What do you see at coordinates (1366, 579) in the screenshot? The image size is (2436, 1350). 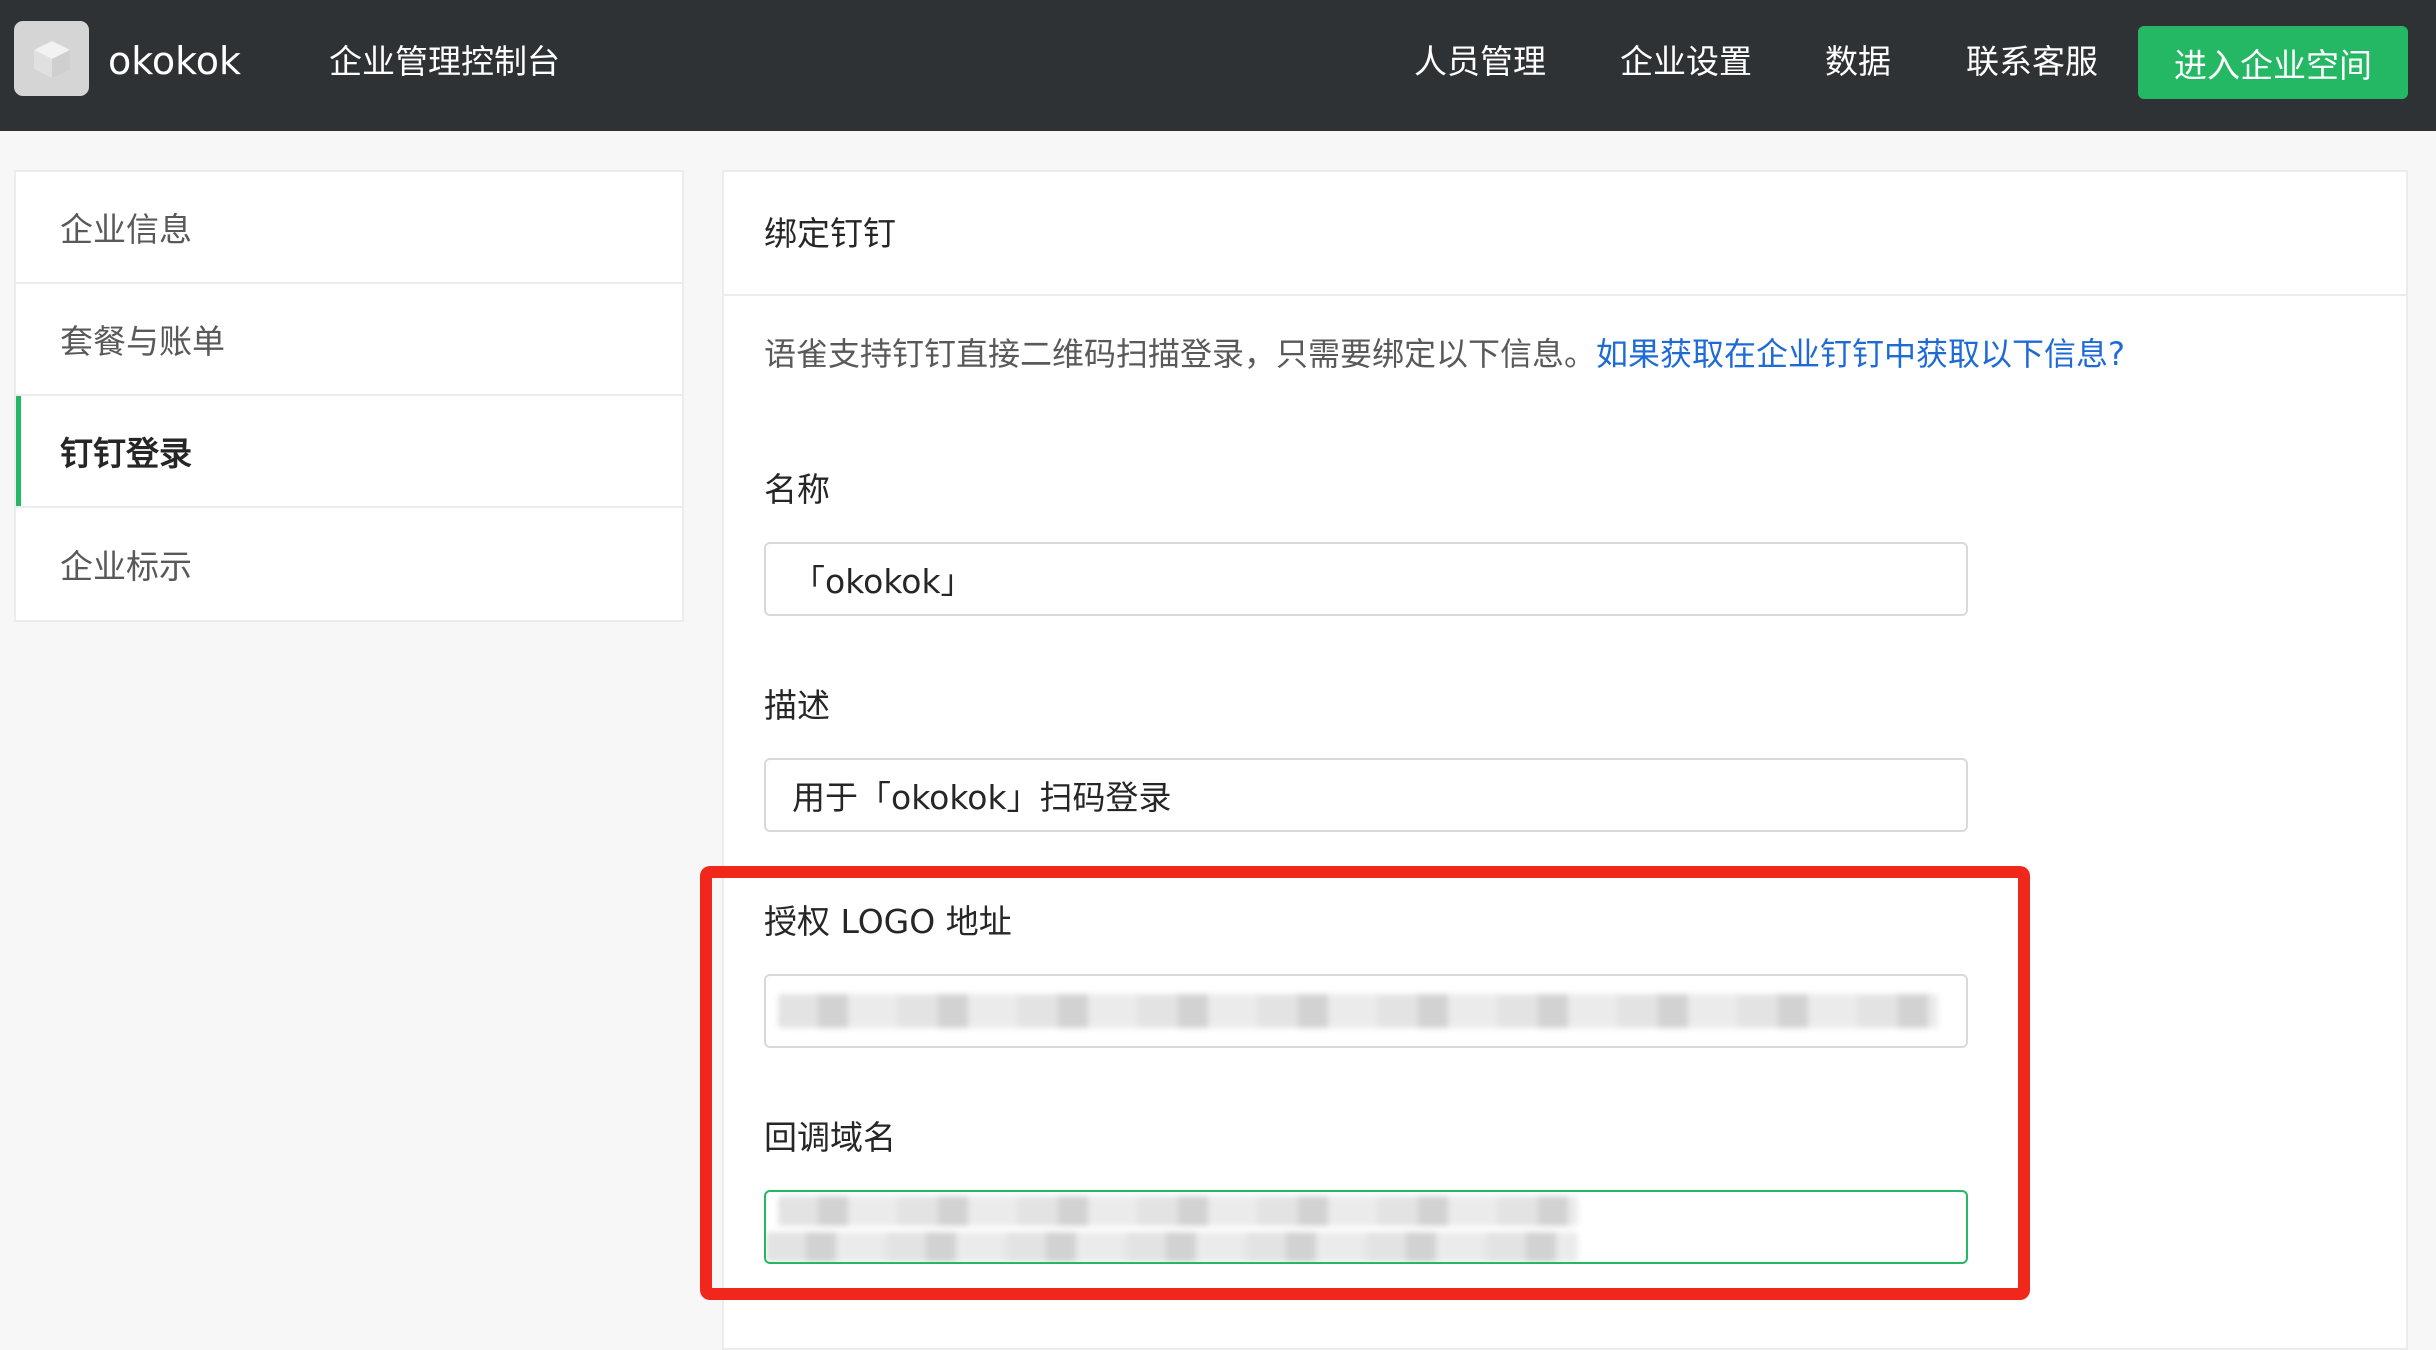 I see `name-field: 「okokok」` at bounding box center [1366, 579].